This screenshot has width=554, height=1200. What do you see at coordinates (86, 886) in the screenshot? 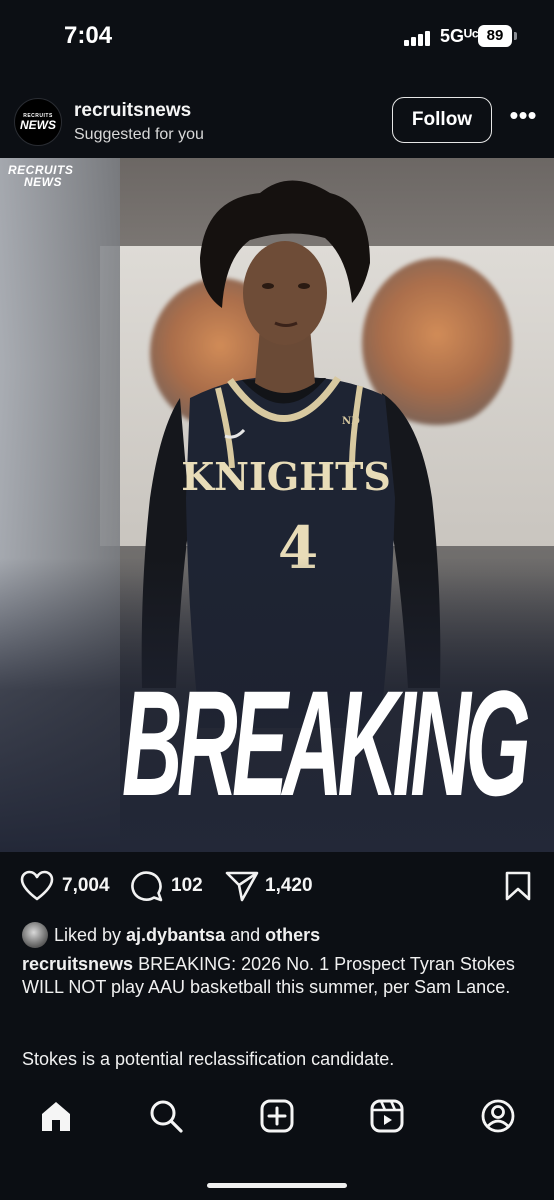
I see `like-count: 7,004` at bounding box center [86, 886].